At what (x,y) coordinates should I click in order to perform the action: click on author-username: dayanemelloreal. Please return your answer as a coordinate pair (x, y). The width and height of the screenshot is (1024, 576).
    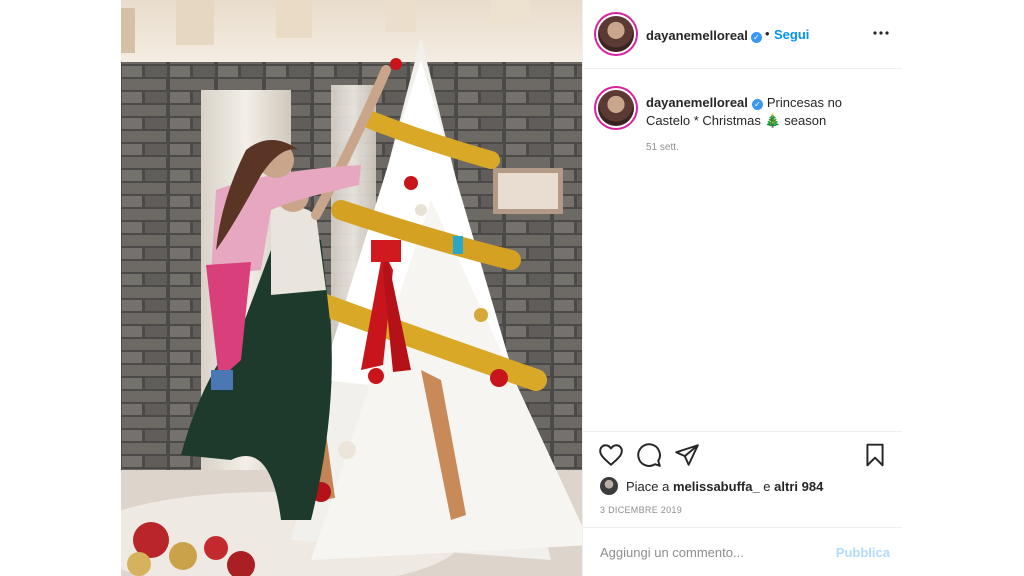
    Looking at the image, I should click on (697, 35).